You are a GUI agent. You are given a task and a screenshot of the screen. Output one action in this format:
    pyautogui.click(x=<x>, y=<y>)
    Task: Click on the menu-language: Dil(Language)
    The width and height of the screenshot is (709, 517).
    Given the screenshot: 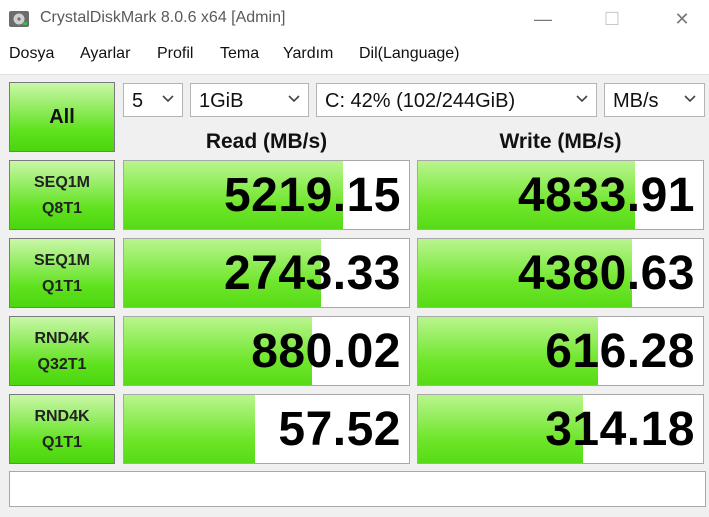 What is the action you would take?
    pyautogui.click(x=409, y=54)
    